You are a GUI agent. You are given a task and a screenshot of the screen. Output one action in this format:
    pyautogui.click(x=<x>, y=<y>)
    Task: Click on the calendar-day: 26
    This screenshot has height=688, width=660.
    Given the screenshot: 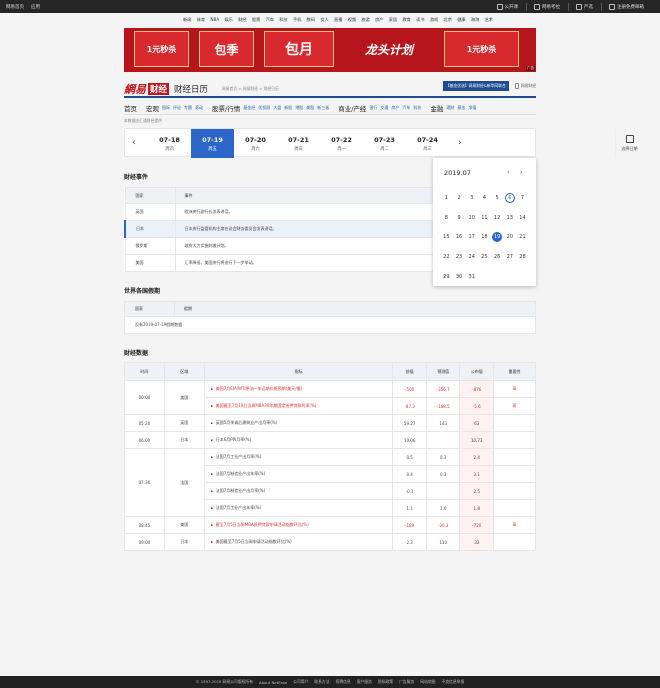 What is the action you would take?
    pyautogui.click(x=497, y=257)
    